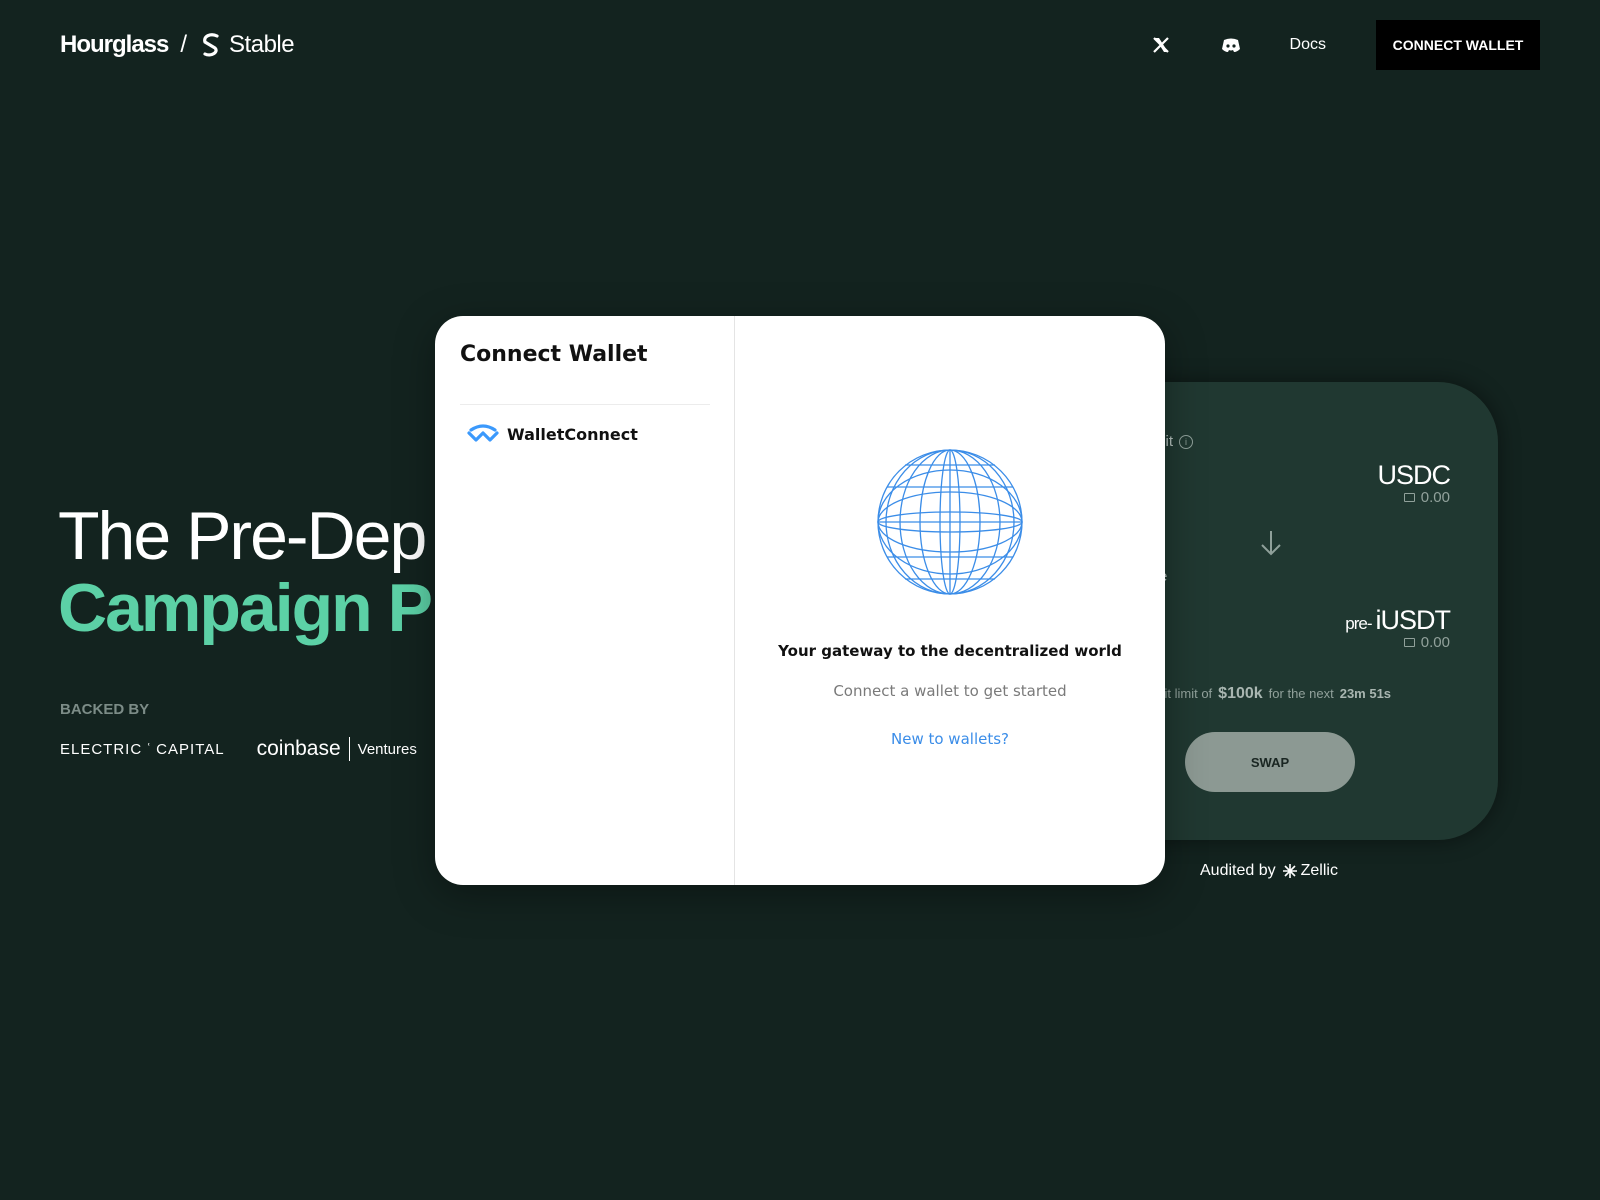 The width and height of the screenshot is (1600, 1200). What do you see at coordinates (1231, 45) in the screenshot?
I see `discord-icon` at bounding box center [1231, 45].